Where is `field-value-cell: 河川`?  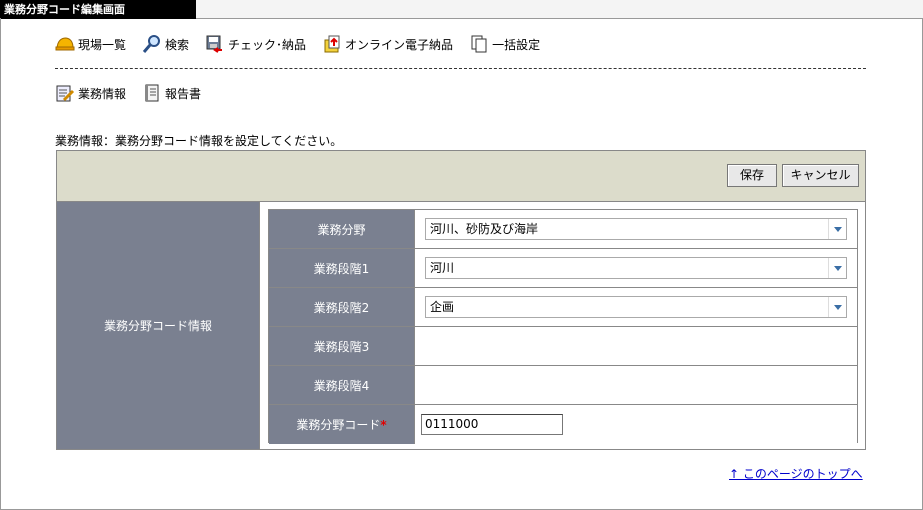 field-value-cell: 河川 is located at coordinates (636, 268).